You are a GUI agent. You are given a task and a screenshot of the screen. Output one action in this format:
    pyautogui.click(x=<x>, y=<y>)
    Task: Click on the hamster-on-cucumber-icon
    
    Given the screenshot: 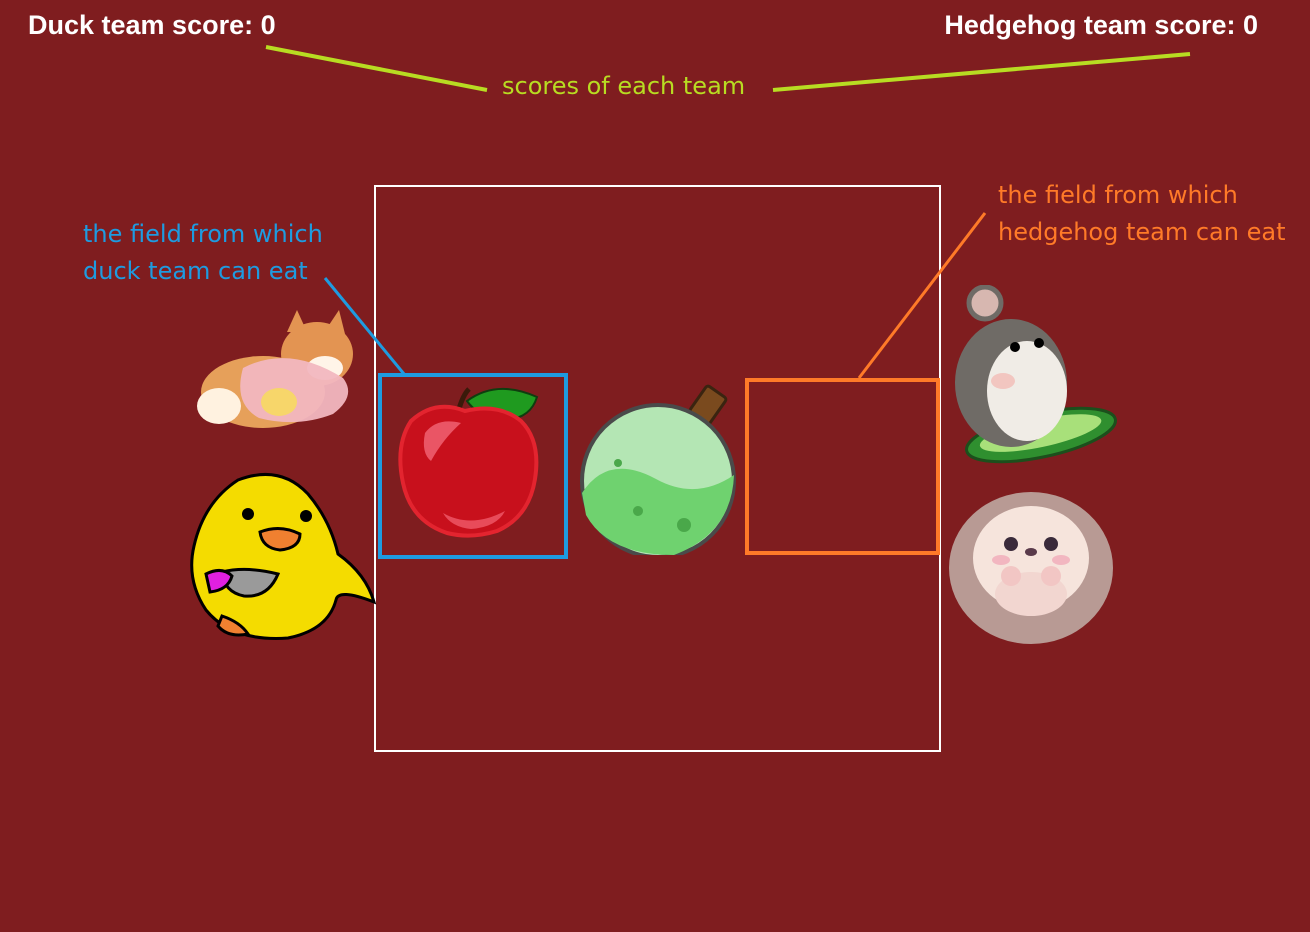 What is the action you would take?
    pyautogui.click(x=1032, y=376)
    